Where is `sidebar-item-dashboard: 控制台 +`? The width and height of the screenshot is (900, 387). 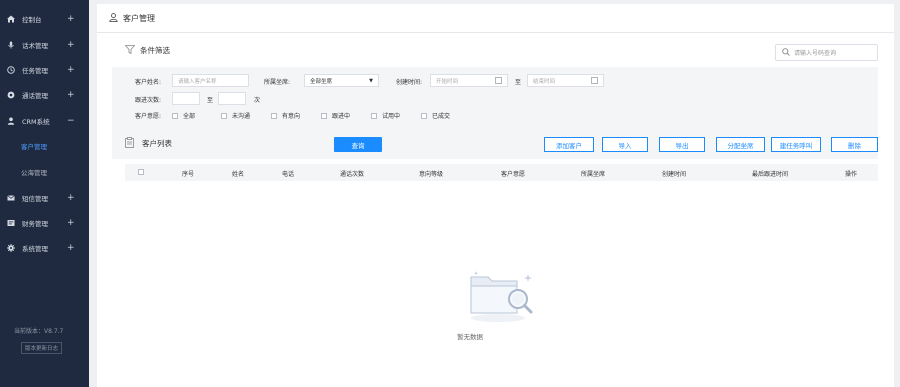 sidebar-item-dashboard: 控制台 + is located at coordinates (44, 18).